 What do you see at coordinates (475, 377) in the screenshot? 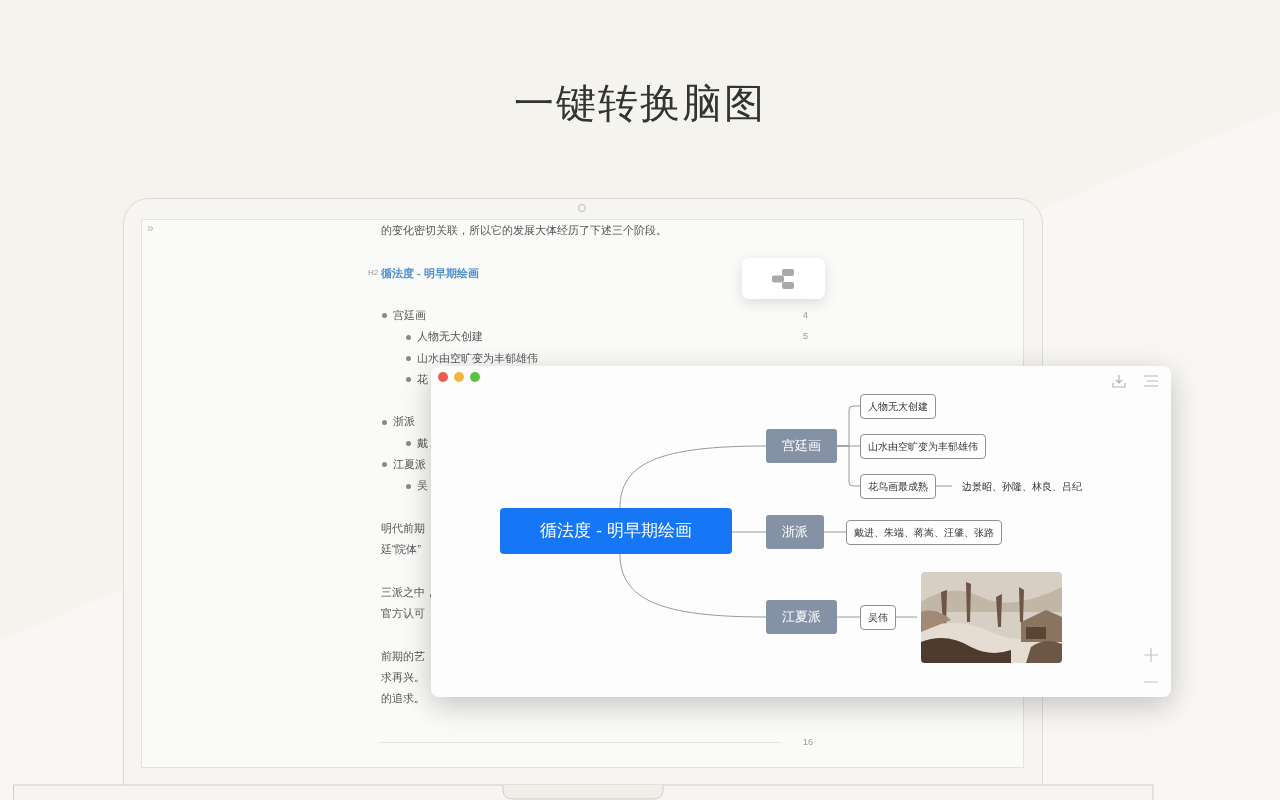
I see `maximize-button` at bounding box center [475, 377].